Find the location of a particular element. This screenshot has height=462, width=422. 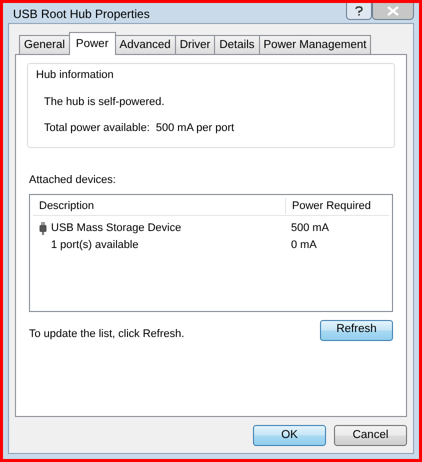

group-title: Hub information is located at coordinates (75, 75).